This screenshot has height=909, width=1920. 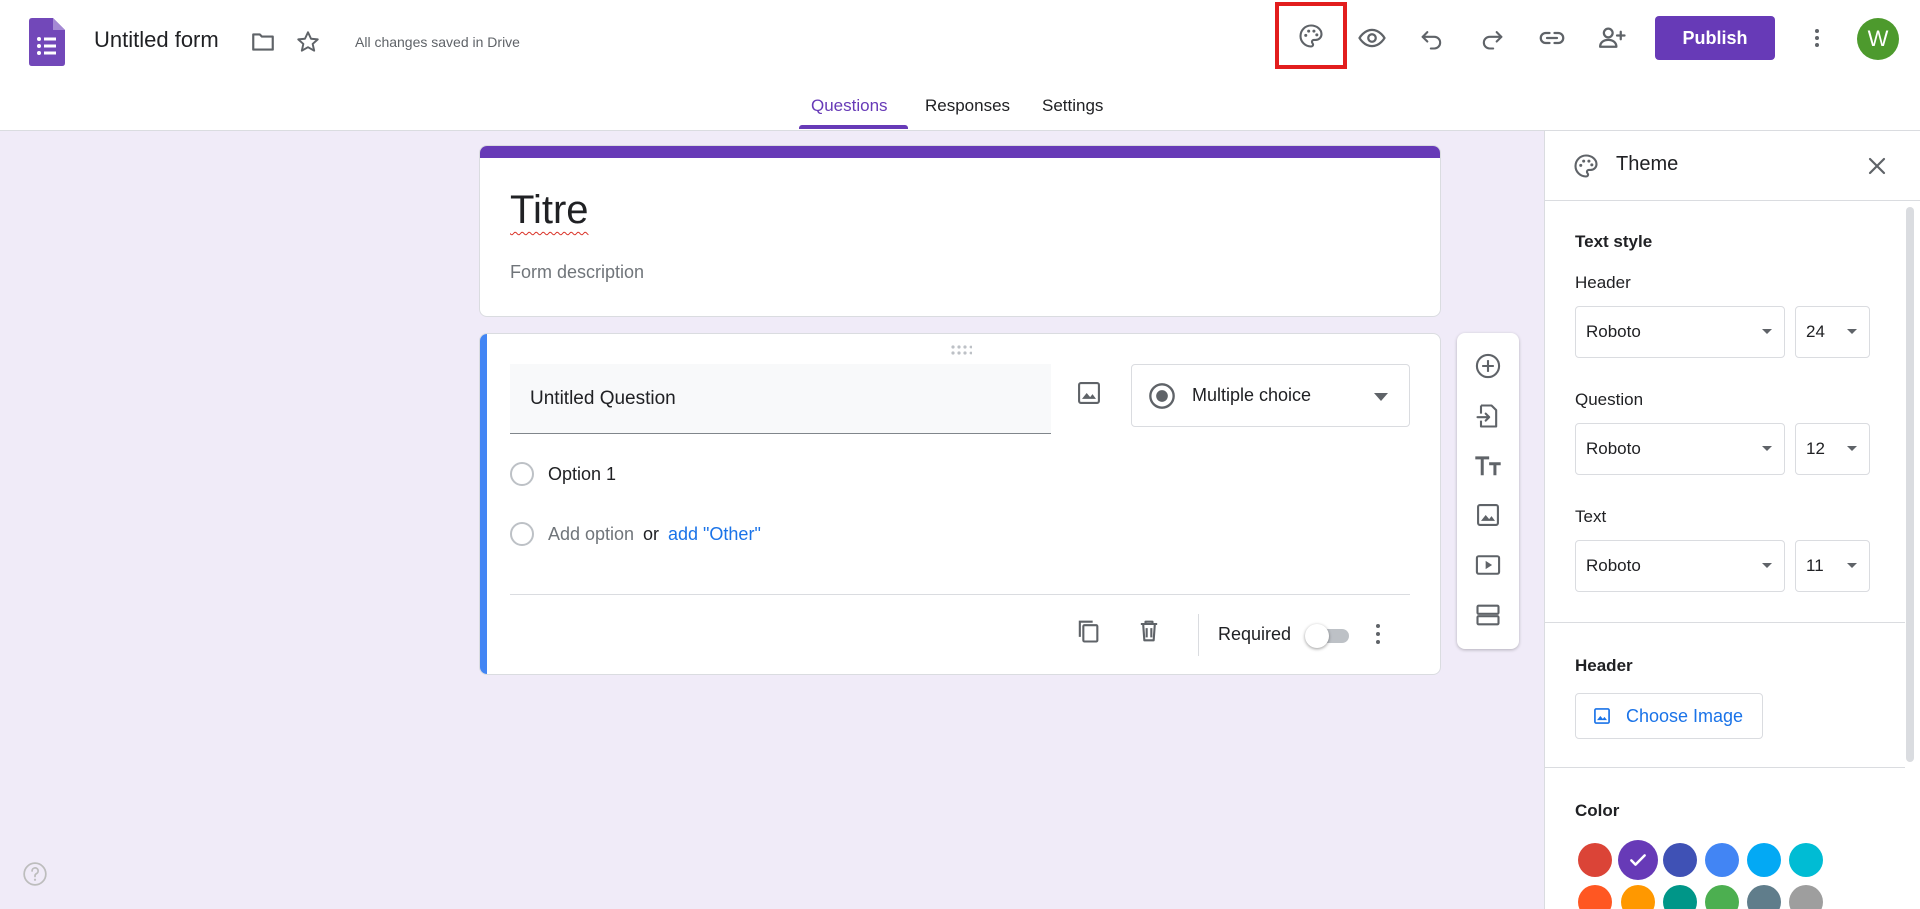 What do you see at coordinates (1162, 396) in the screenshot?
I see `radio-button-icon` at bounding box center [1162, 396].